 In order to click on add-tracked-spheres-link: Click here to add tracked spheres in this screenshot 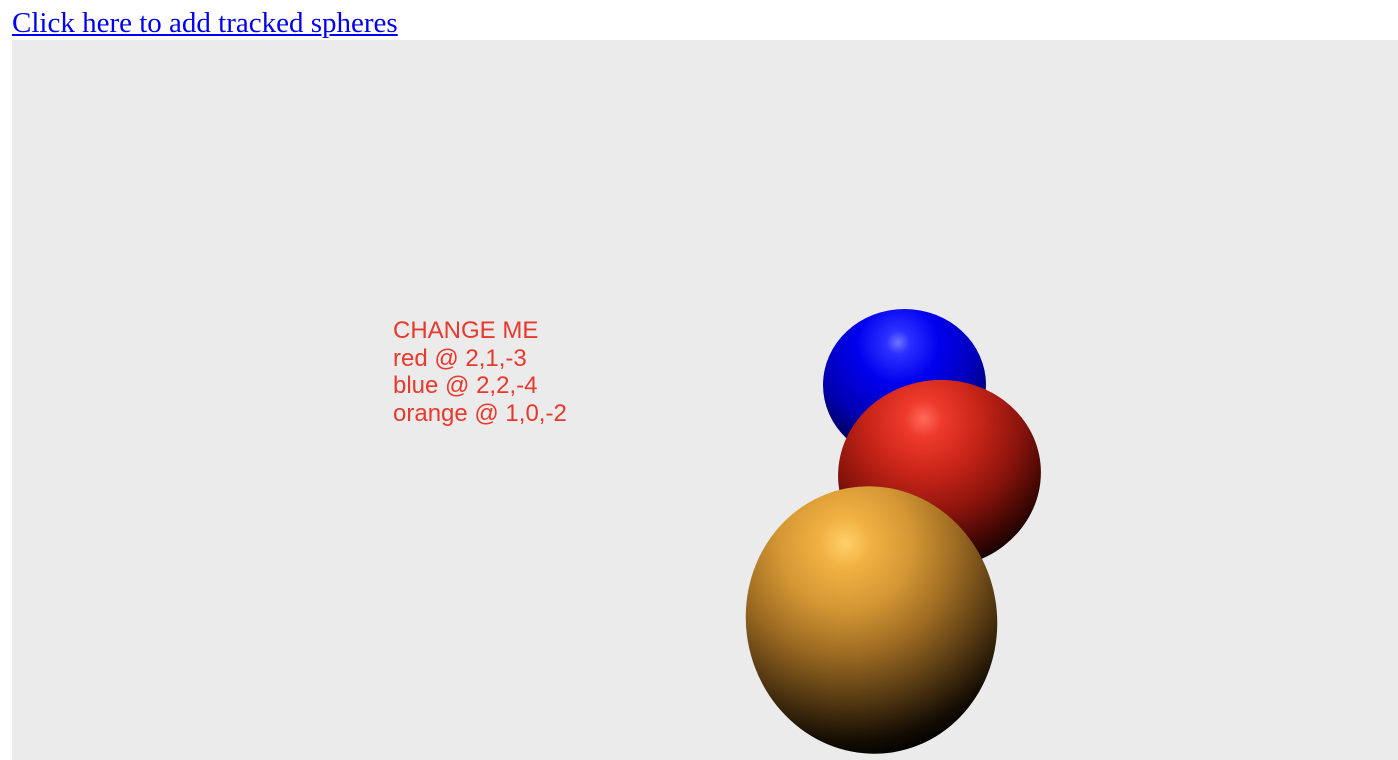, I will do `click(205, 23)`.